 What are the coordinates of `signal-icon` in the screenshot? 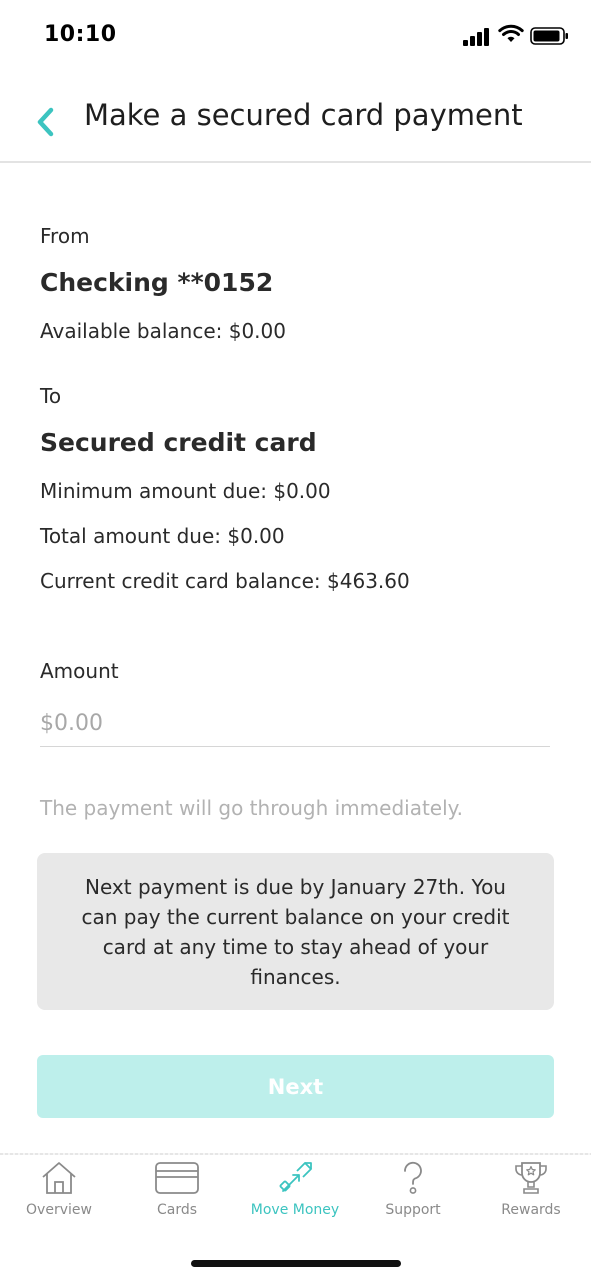 It's located at (477, 36).